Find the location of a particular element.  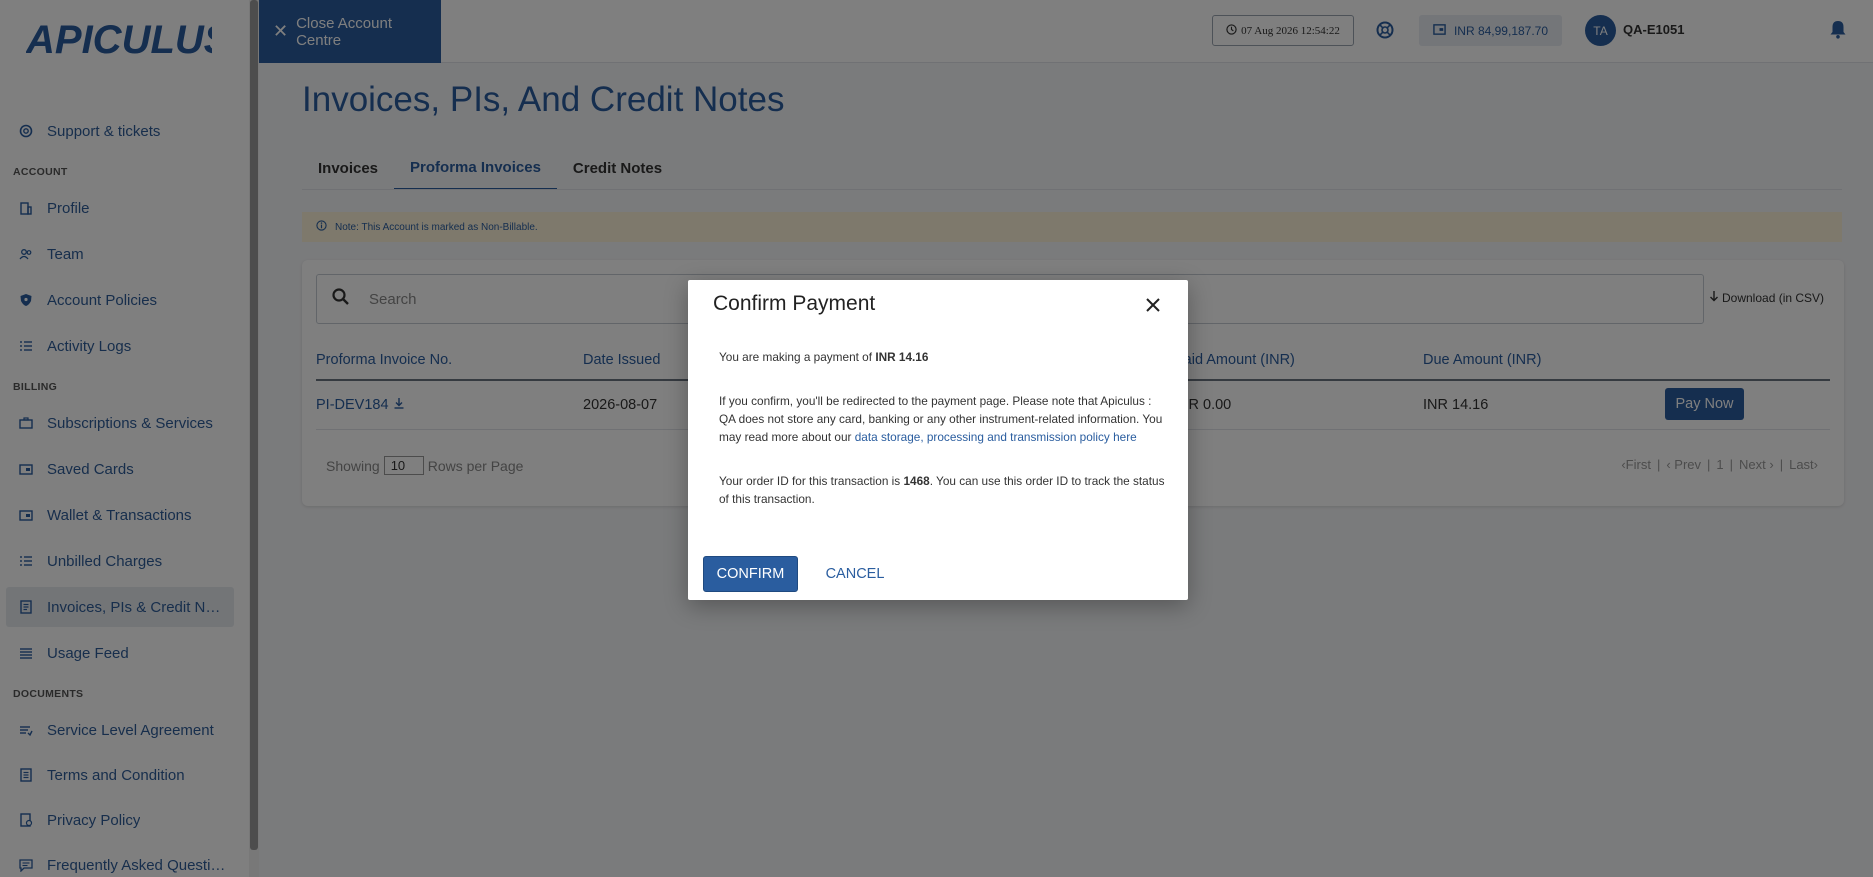

confirm-button: CONFIRM is located at coordinates (750, 574).